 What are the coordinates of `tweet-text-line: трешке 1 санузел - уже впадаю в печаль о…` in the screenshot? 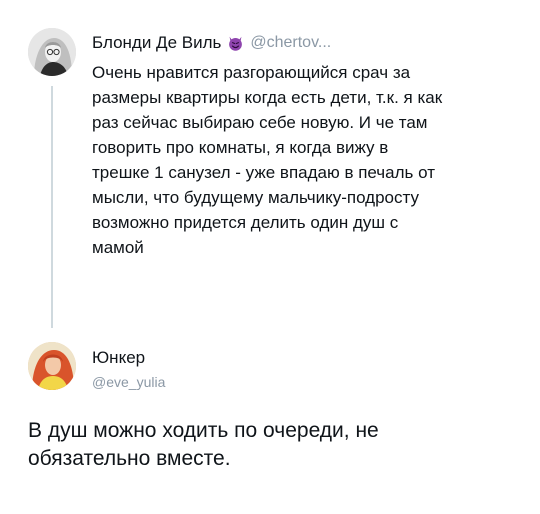 It's located at (263, 172).